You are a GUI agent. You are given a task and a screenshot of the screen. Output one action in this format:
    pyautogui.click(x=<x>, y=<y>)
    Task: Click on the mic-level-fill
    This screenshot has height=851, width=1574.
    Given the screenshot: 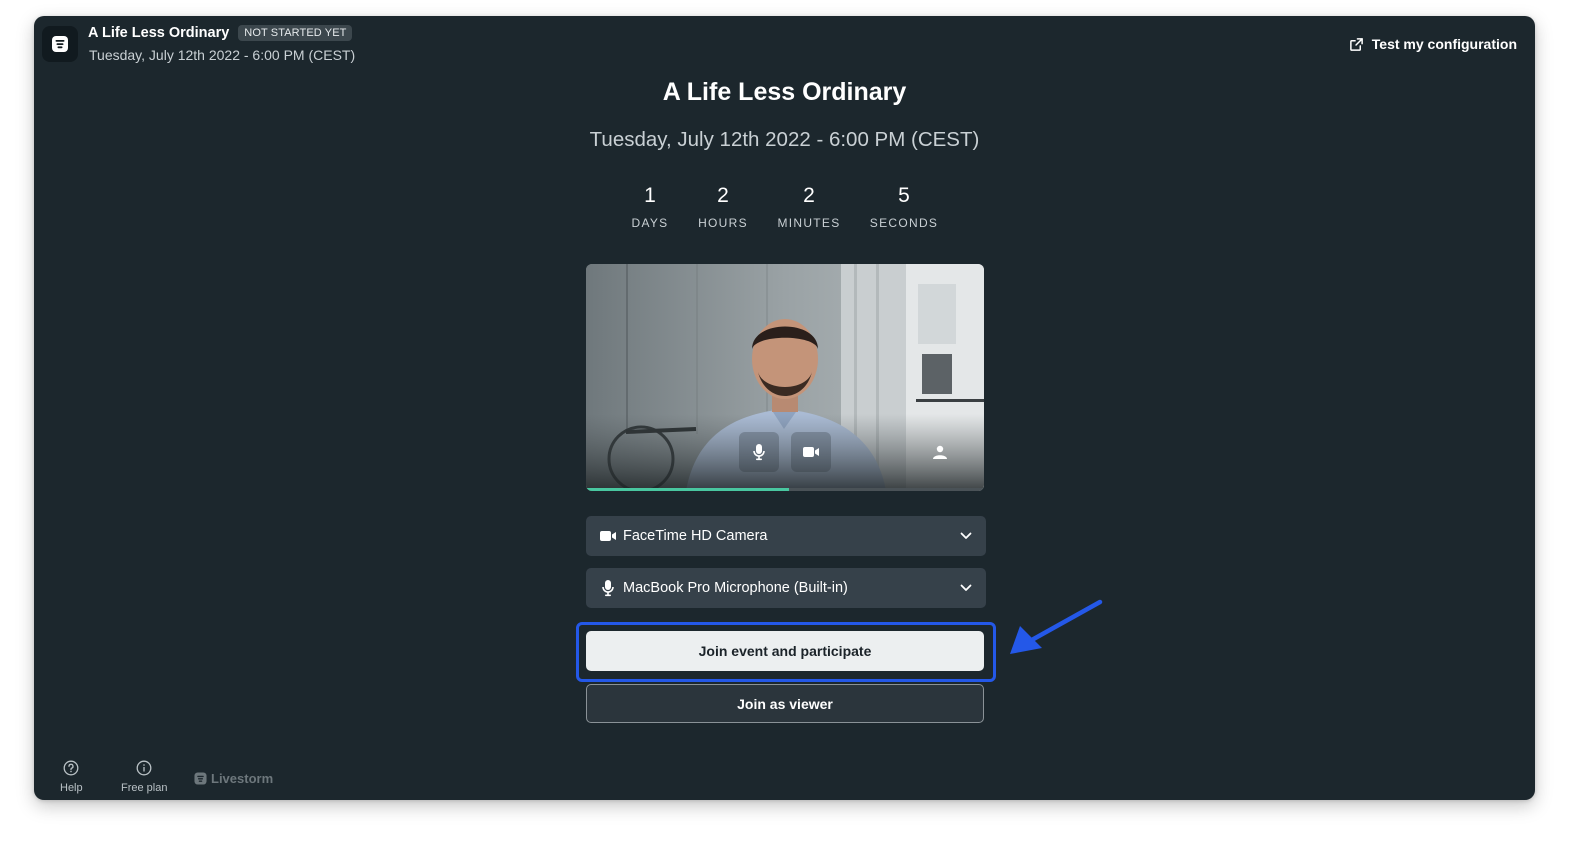 What is the action you would take?
    pyautogui.click(x=687, y=489)
    